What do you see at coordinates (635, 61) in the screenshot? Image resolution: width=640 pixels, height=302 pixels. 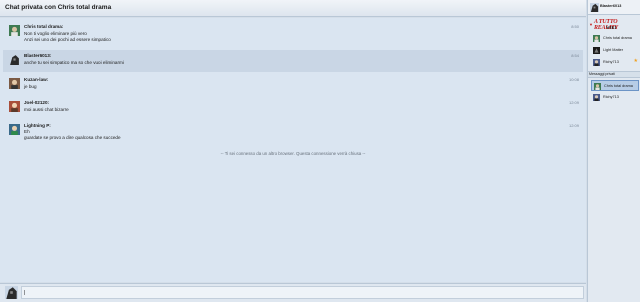 I see `star-icon: ★` at bounding box center [635, 61].